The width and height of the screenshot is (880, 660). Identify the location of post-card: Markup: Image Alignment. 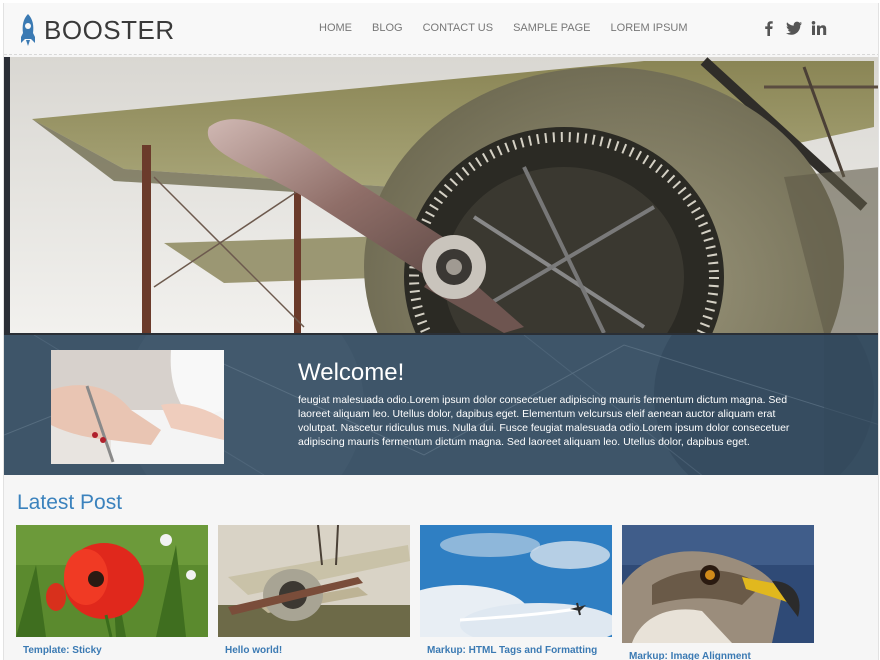
(718, 592).